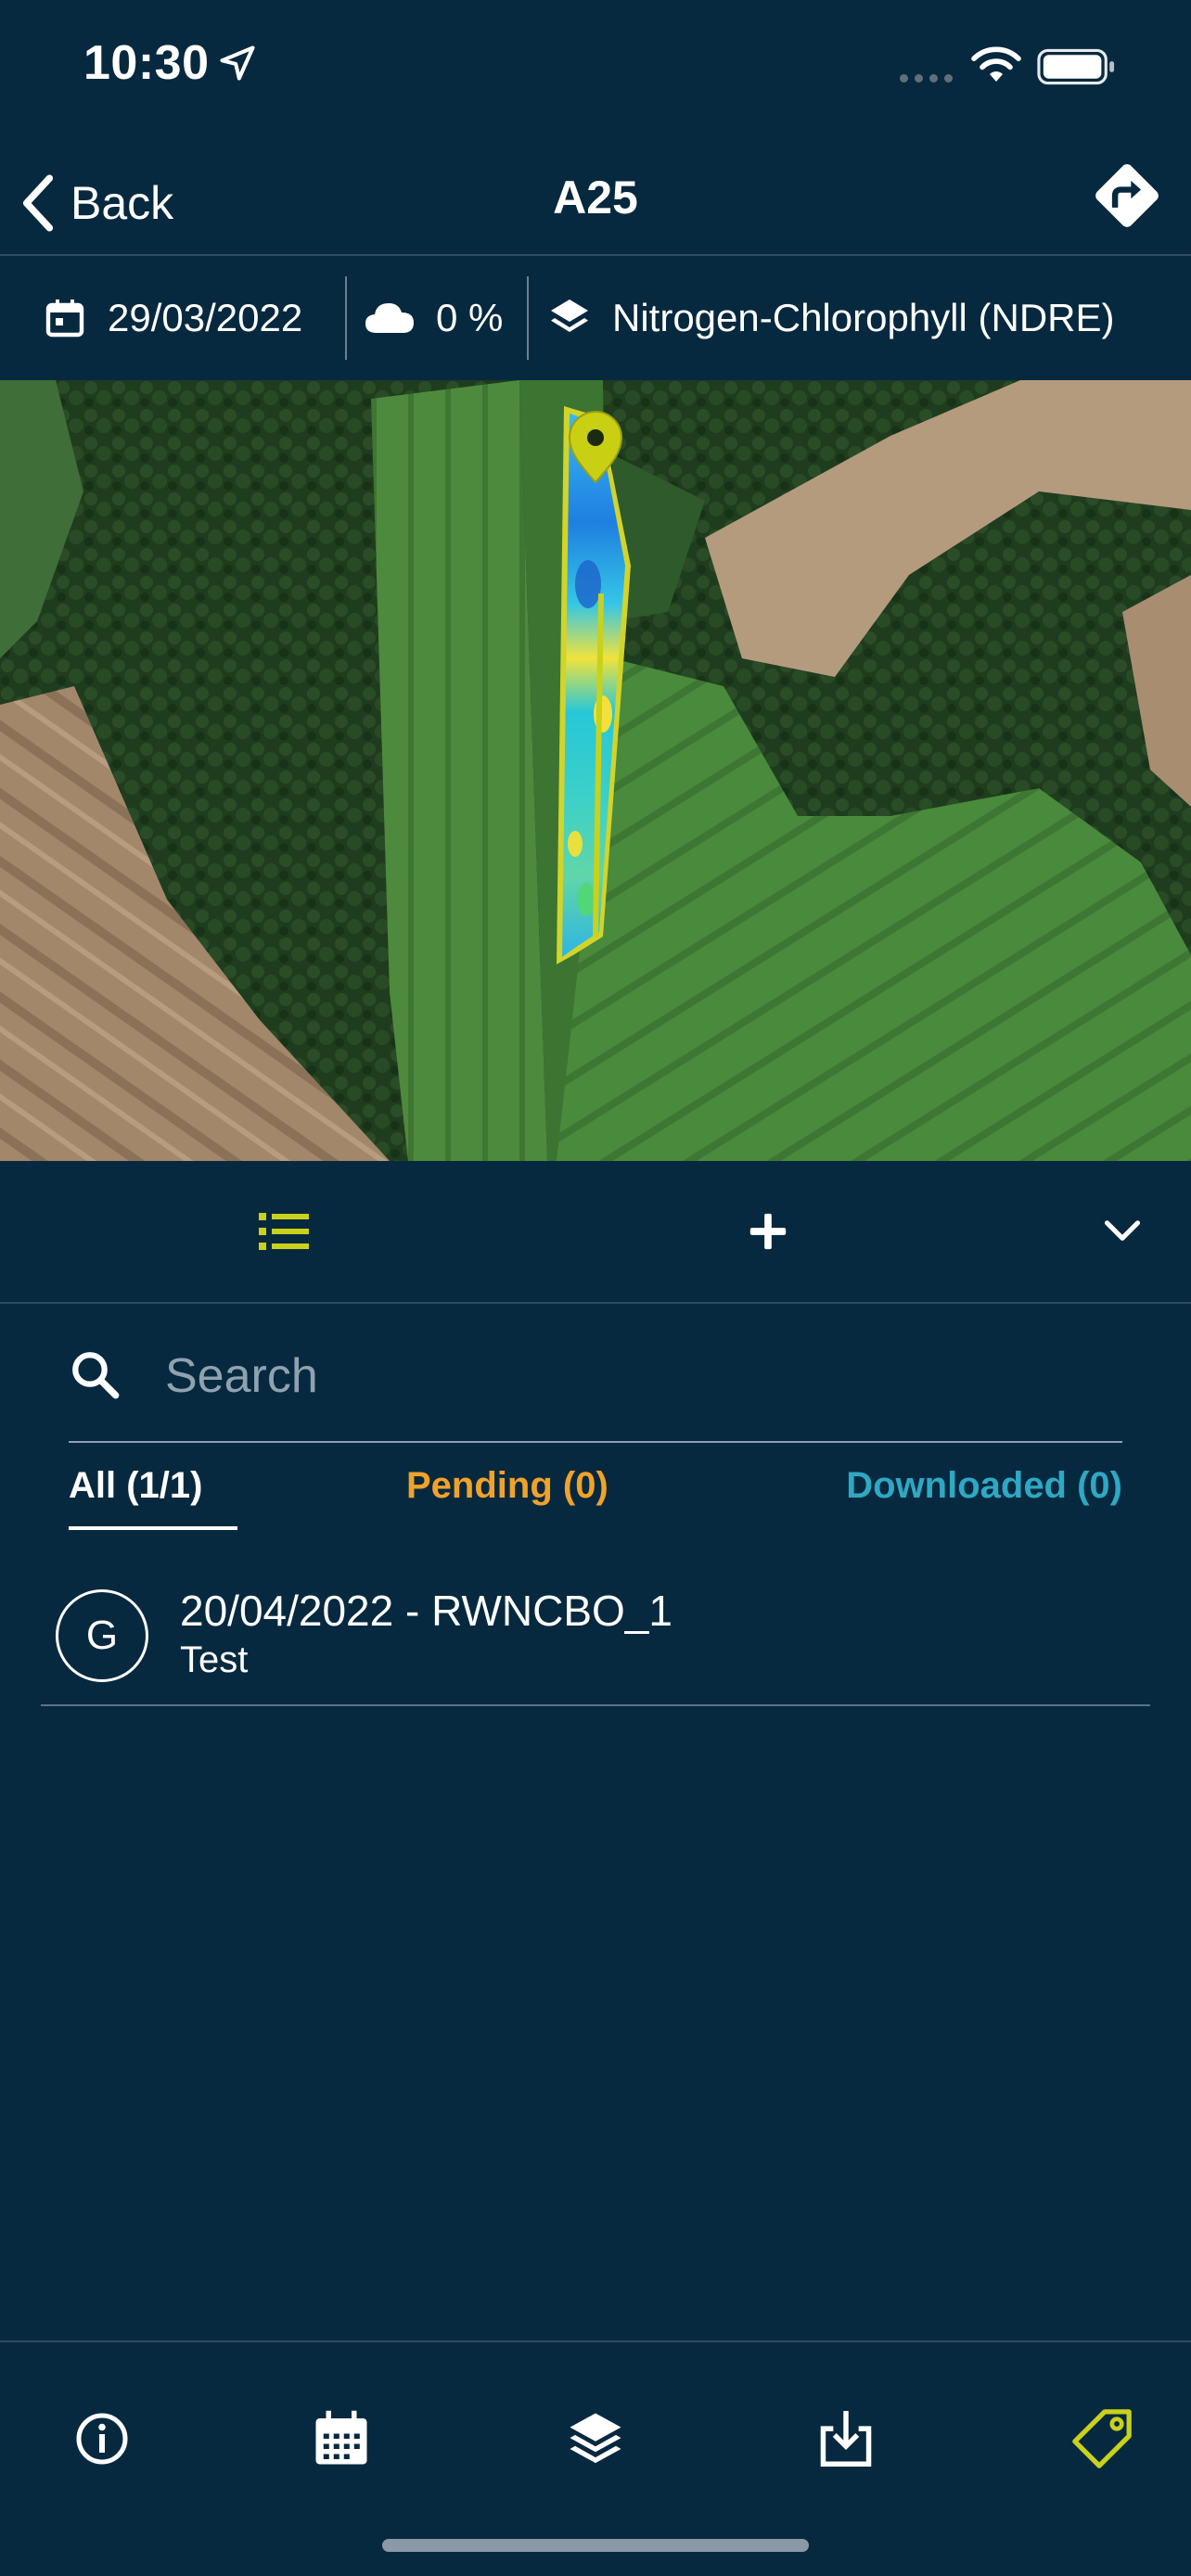  What do you see at coordinates (595, 1303) in the screenshot?
I see `toolbar-divider` at bounding box center [595, 1303].